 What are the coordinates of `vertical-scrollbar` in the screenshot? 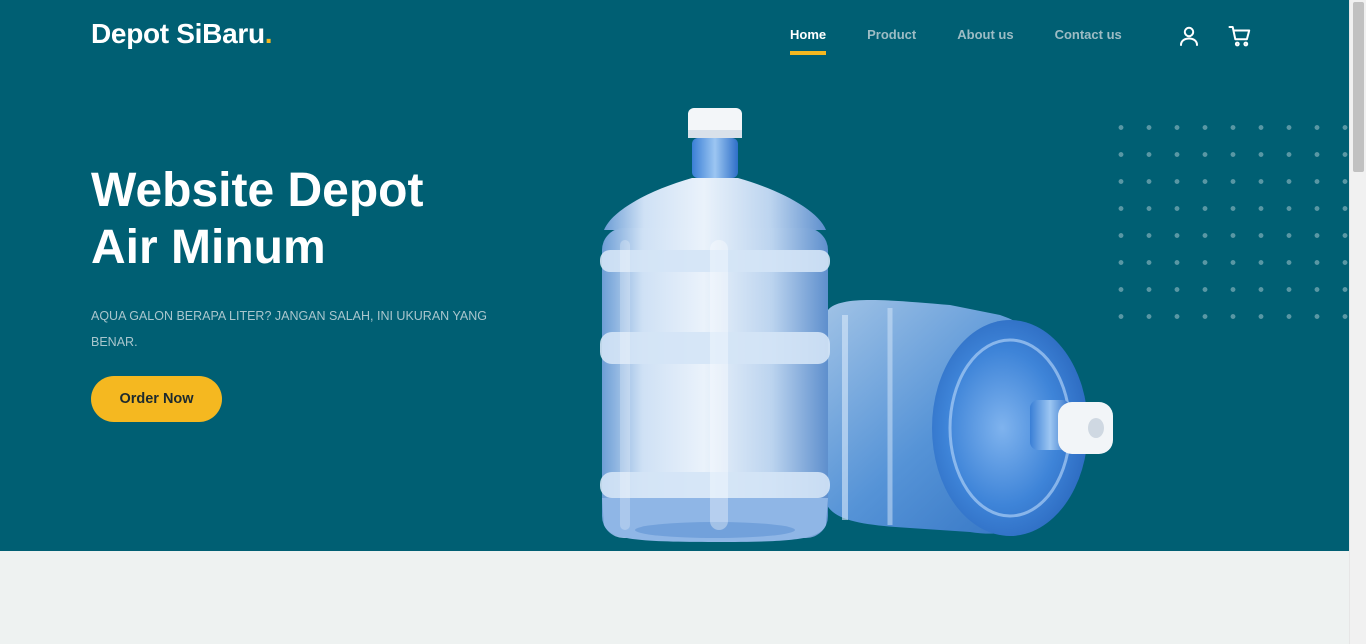 It's located at (1357, 322).